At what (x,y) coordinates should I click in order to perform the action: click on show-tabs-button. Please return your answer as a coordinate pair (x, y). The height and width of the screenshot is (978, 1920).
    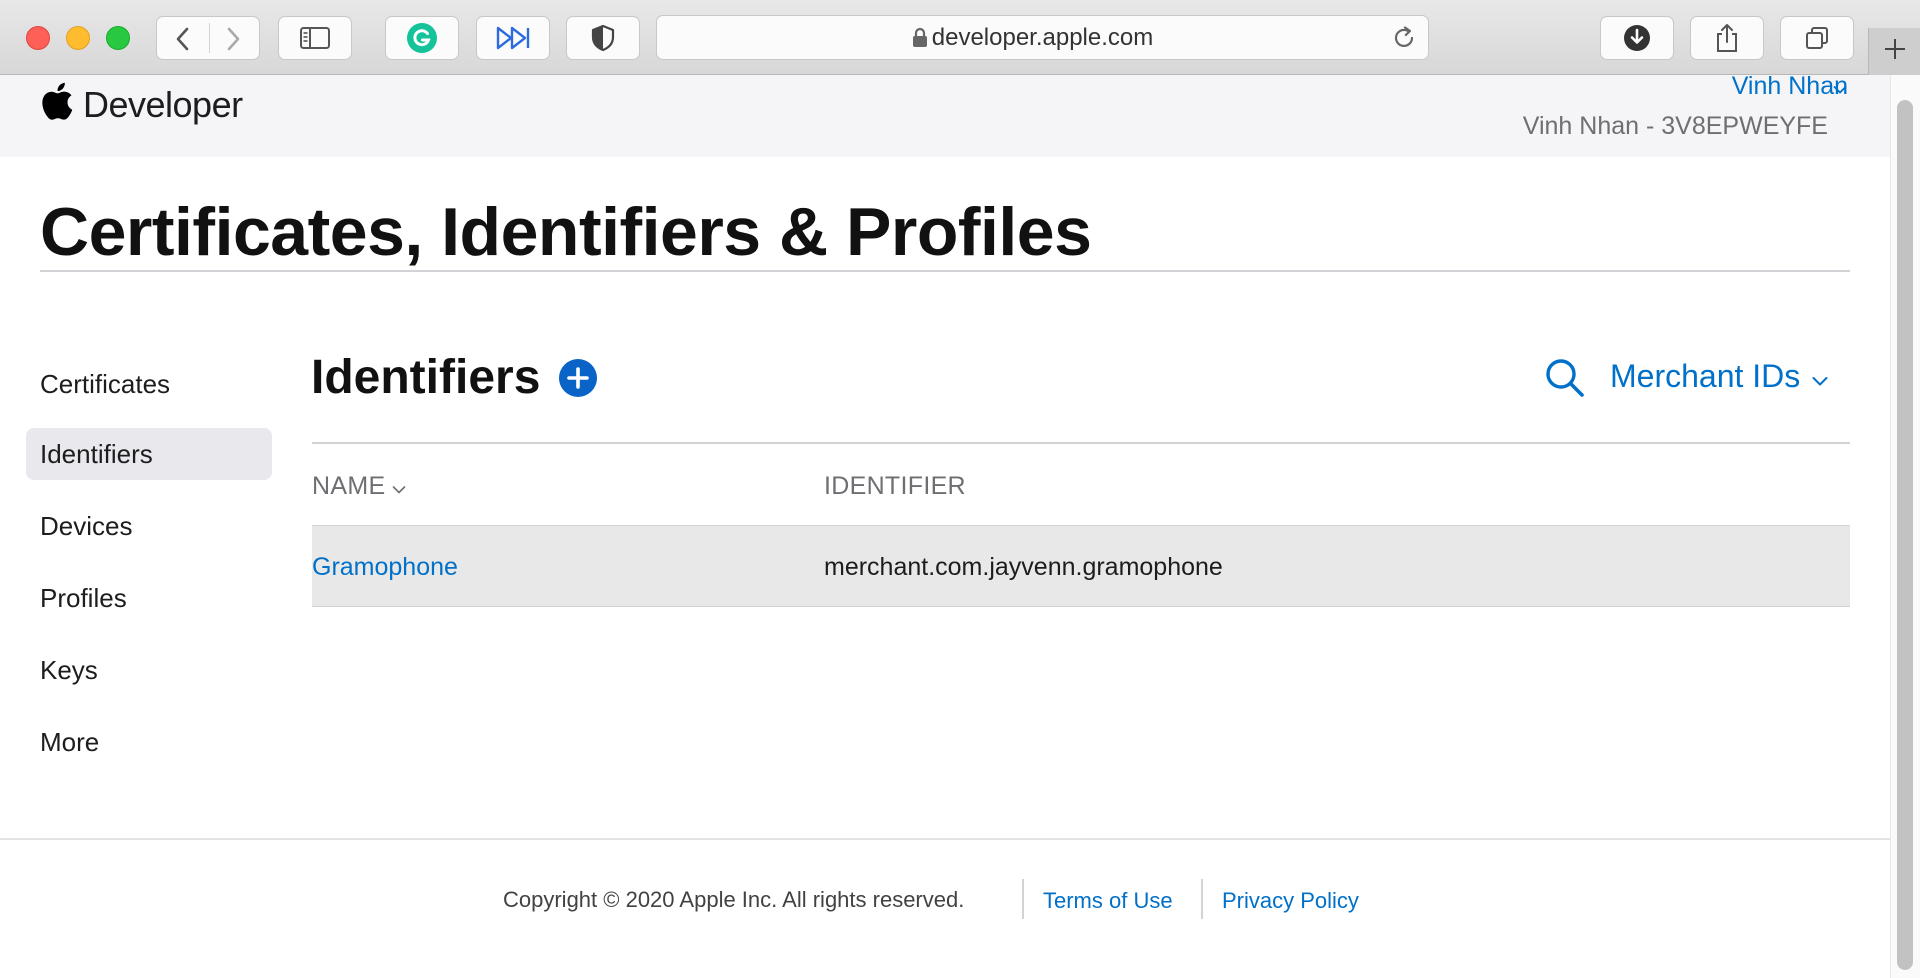
    Looking at the image, I should click on (1817, 38).